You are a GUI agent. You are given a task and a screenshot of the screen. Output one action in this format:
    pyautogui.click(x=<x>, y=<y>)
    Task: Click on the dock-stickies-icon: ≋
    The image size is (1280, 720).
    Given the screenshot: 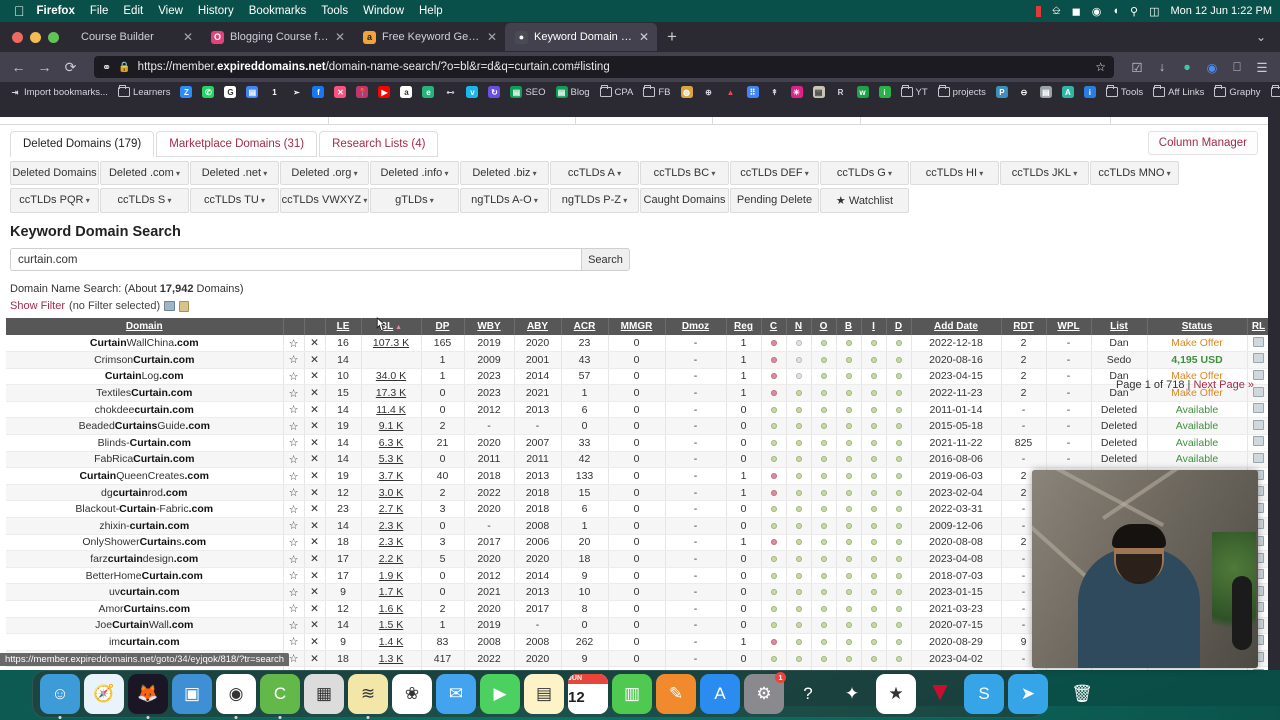 What is the action you would take?
    pyautogui.click(x=368, y=696)
    